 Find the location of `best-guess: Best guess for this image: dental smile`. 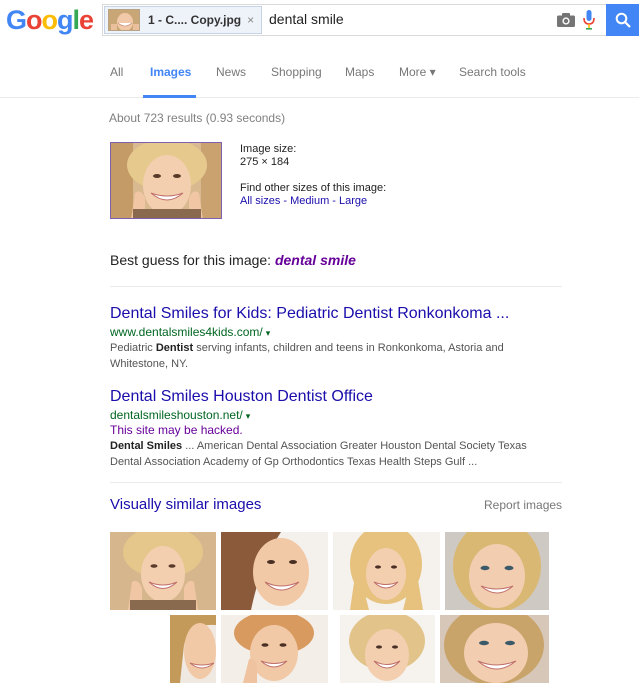

best-guess: Best guess for this image: dental smile is located at coordinates (233, 260).